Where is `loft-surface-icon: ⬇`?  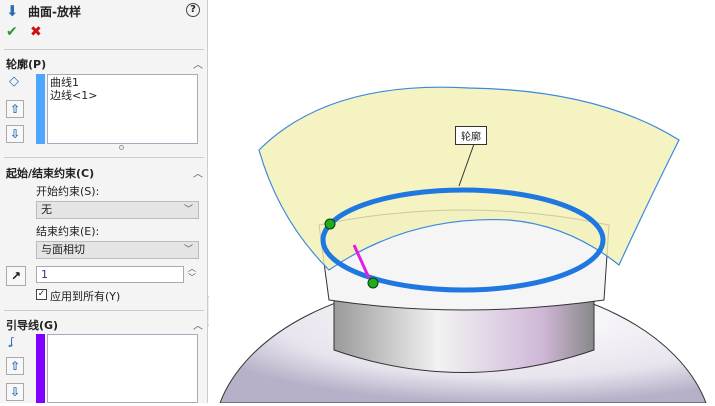
loft-surface-icon: ⬇ is located at coordinates (12, 11).